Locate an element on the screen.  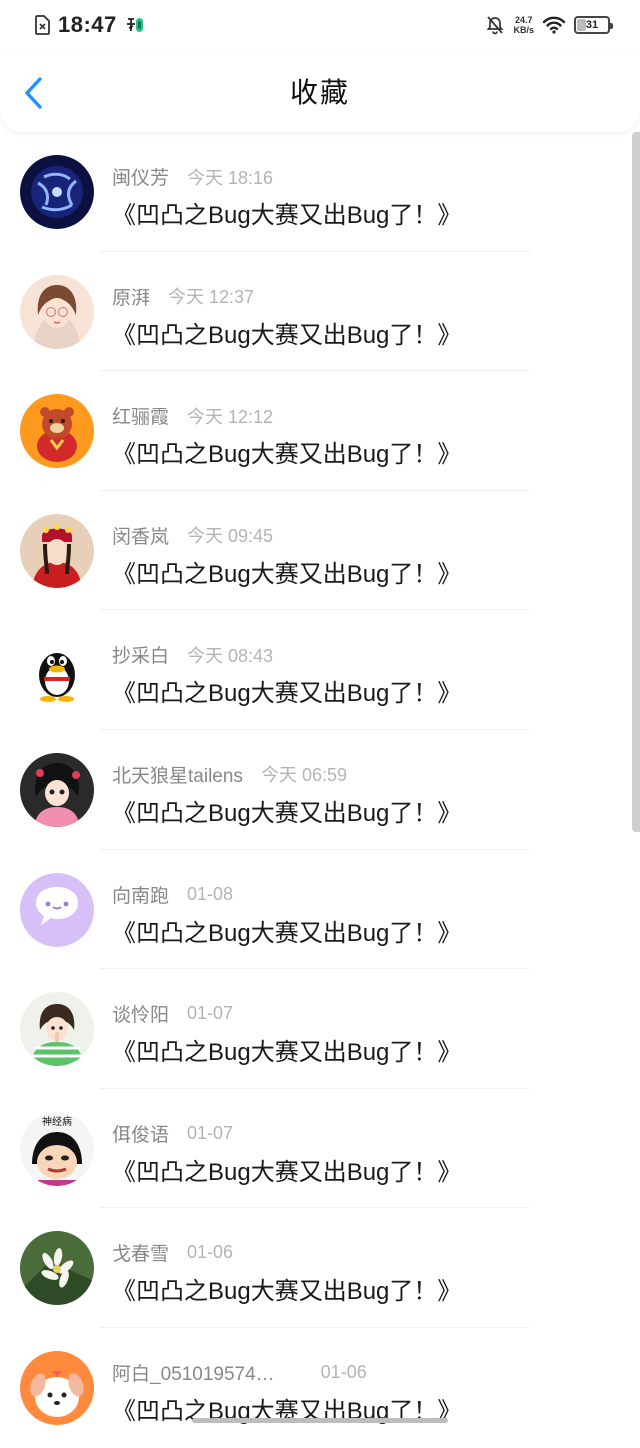
header-bar: 收藏 is located at coordinates (320, 91).